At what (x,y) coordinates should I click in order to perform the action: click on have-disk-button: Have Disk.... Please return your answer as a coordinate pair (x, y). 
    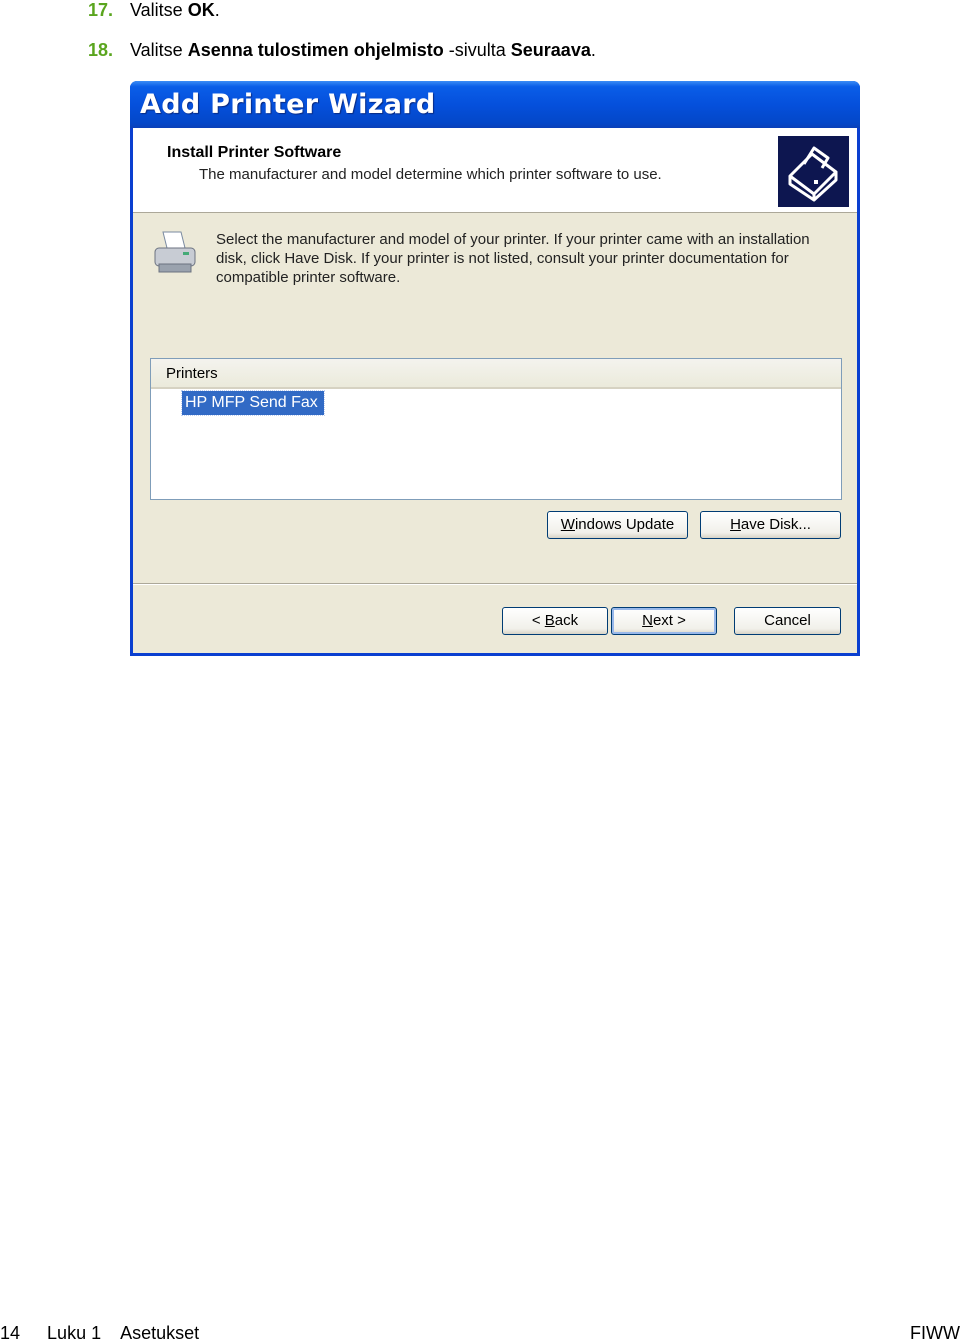
    Looking at the image, I should click on (770, 525).